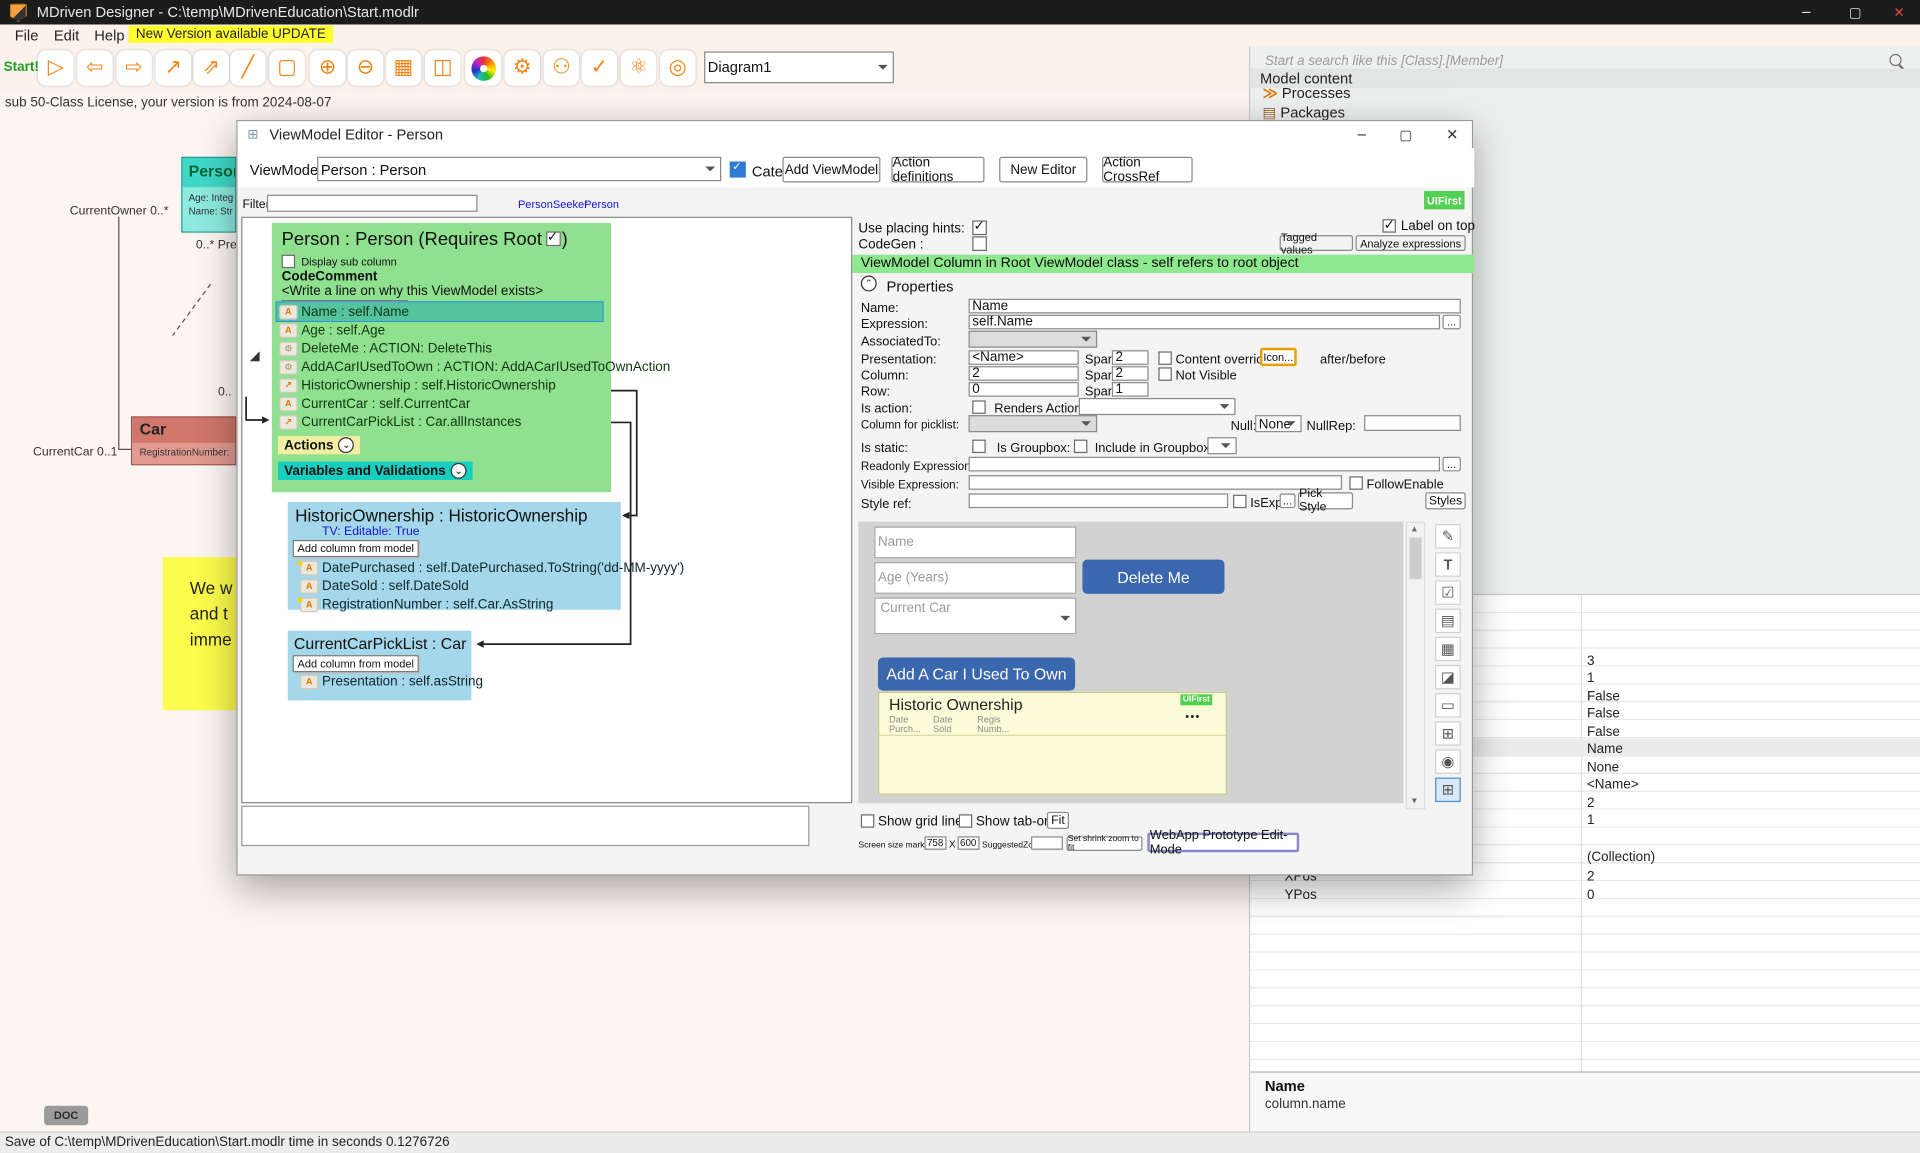 The image size is (1920, 1153). I want to click on column-span-field, so click(1130, 373).